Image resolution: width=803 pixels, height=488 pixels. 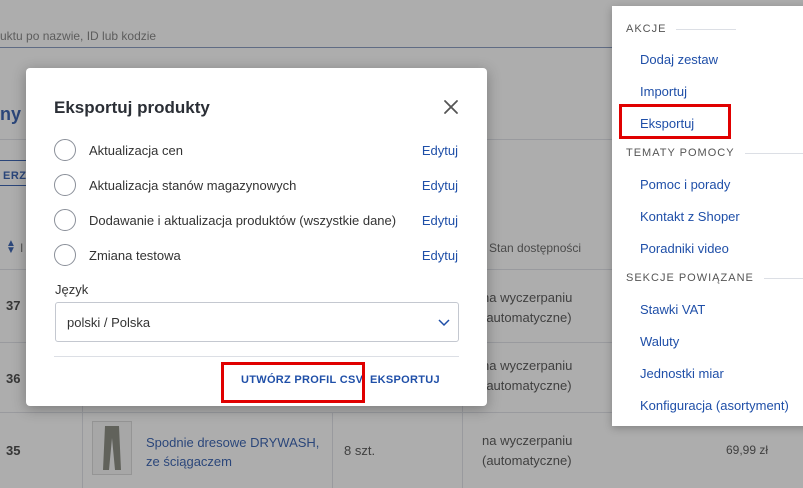 I want to click on export-option-stock: Aktualizacja stanów magazynowych Edytuj, so click(x=257, y=186).